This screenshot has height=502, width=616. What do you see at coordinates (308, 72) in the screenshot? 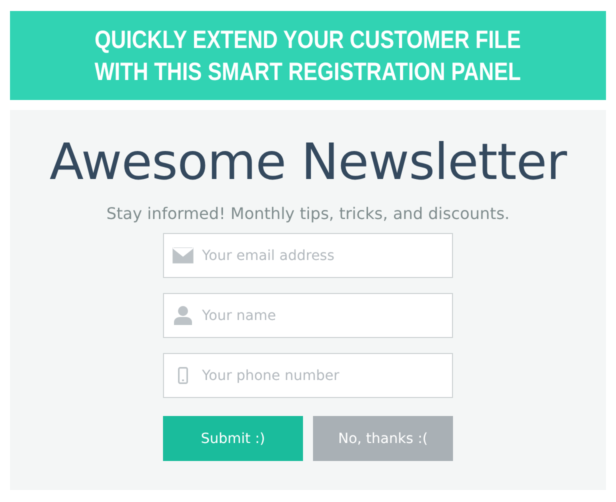
I see `headline-text: WITH THIS SMART REGISTRATION PANEL` at bounding box center [308, 72].